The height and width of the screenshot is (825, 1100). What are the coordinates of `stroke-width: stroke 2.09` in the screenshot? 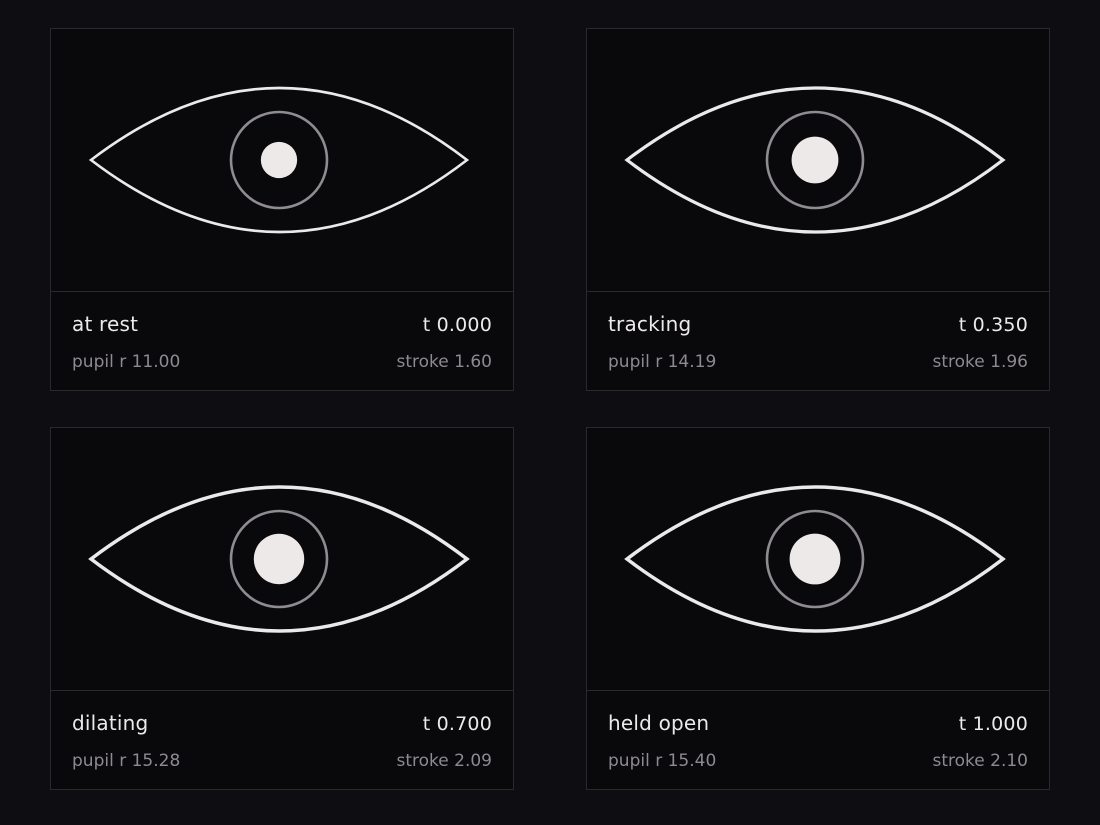 It's located at (444, 761).